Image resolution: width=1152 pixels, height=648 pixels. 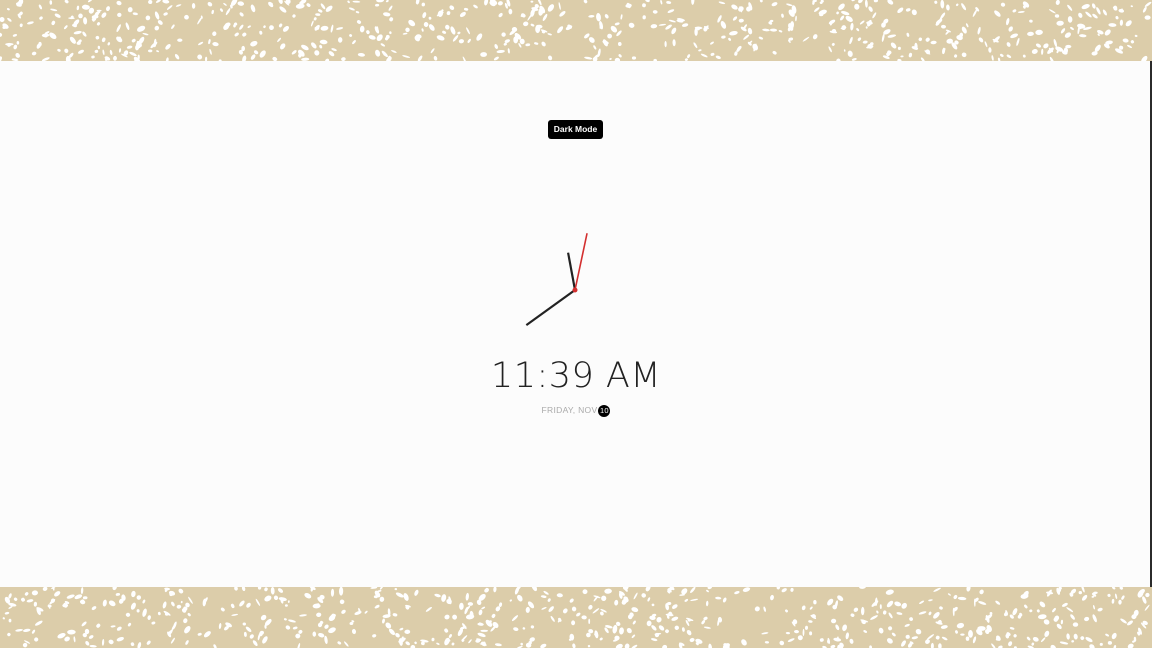 I want to click on dark-mode-toggle-button: Dark Mode, so click(x=575, y=129).